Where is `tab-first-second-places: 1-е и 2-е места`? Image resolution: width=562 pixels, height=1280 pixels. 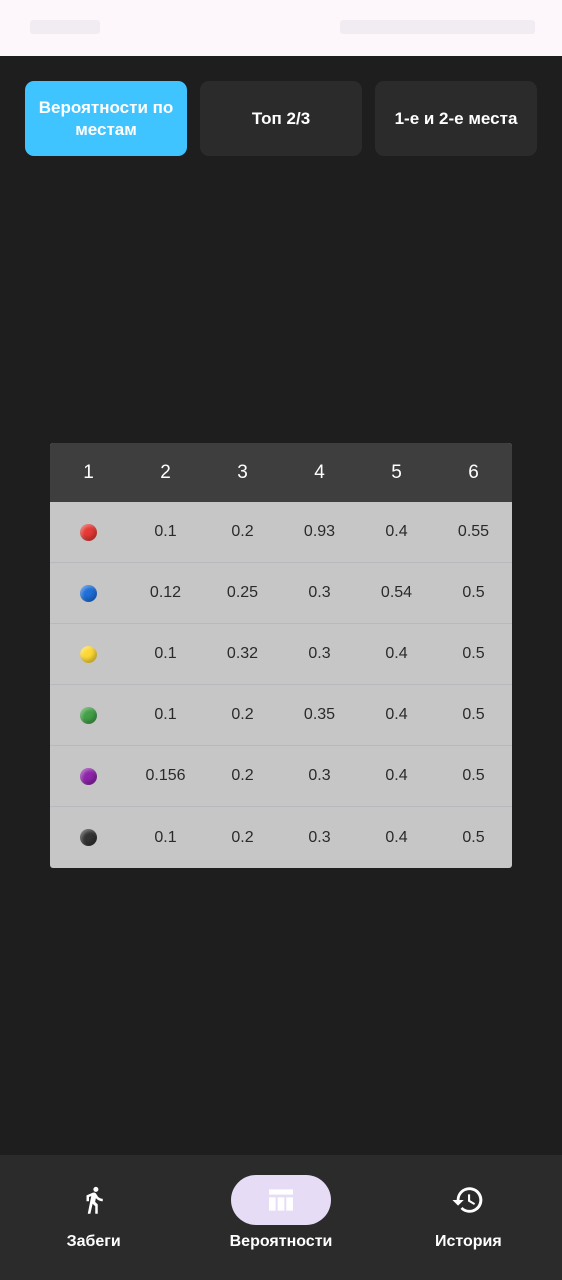 tab-first-second-places: 1-е и 2-е места is located at coordinates (456, 118).